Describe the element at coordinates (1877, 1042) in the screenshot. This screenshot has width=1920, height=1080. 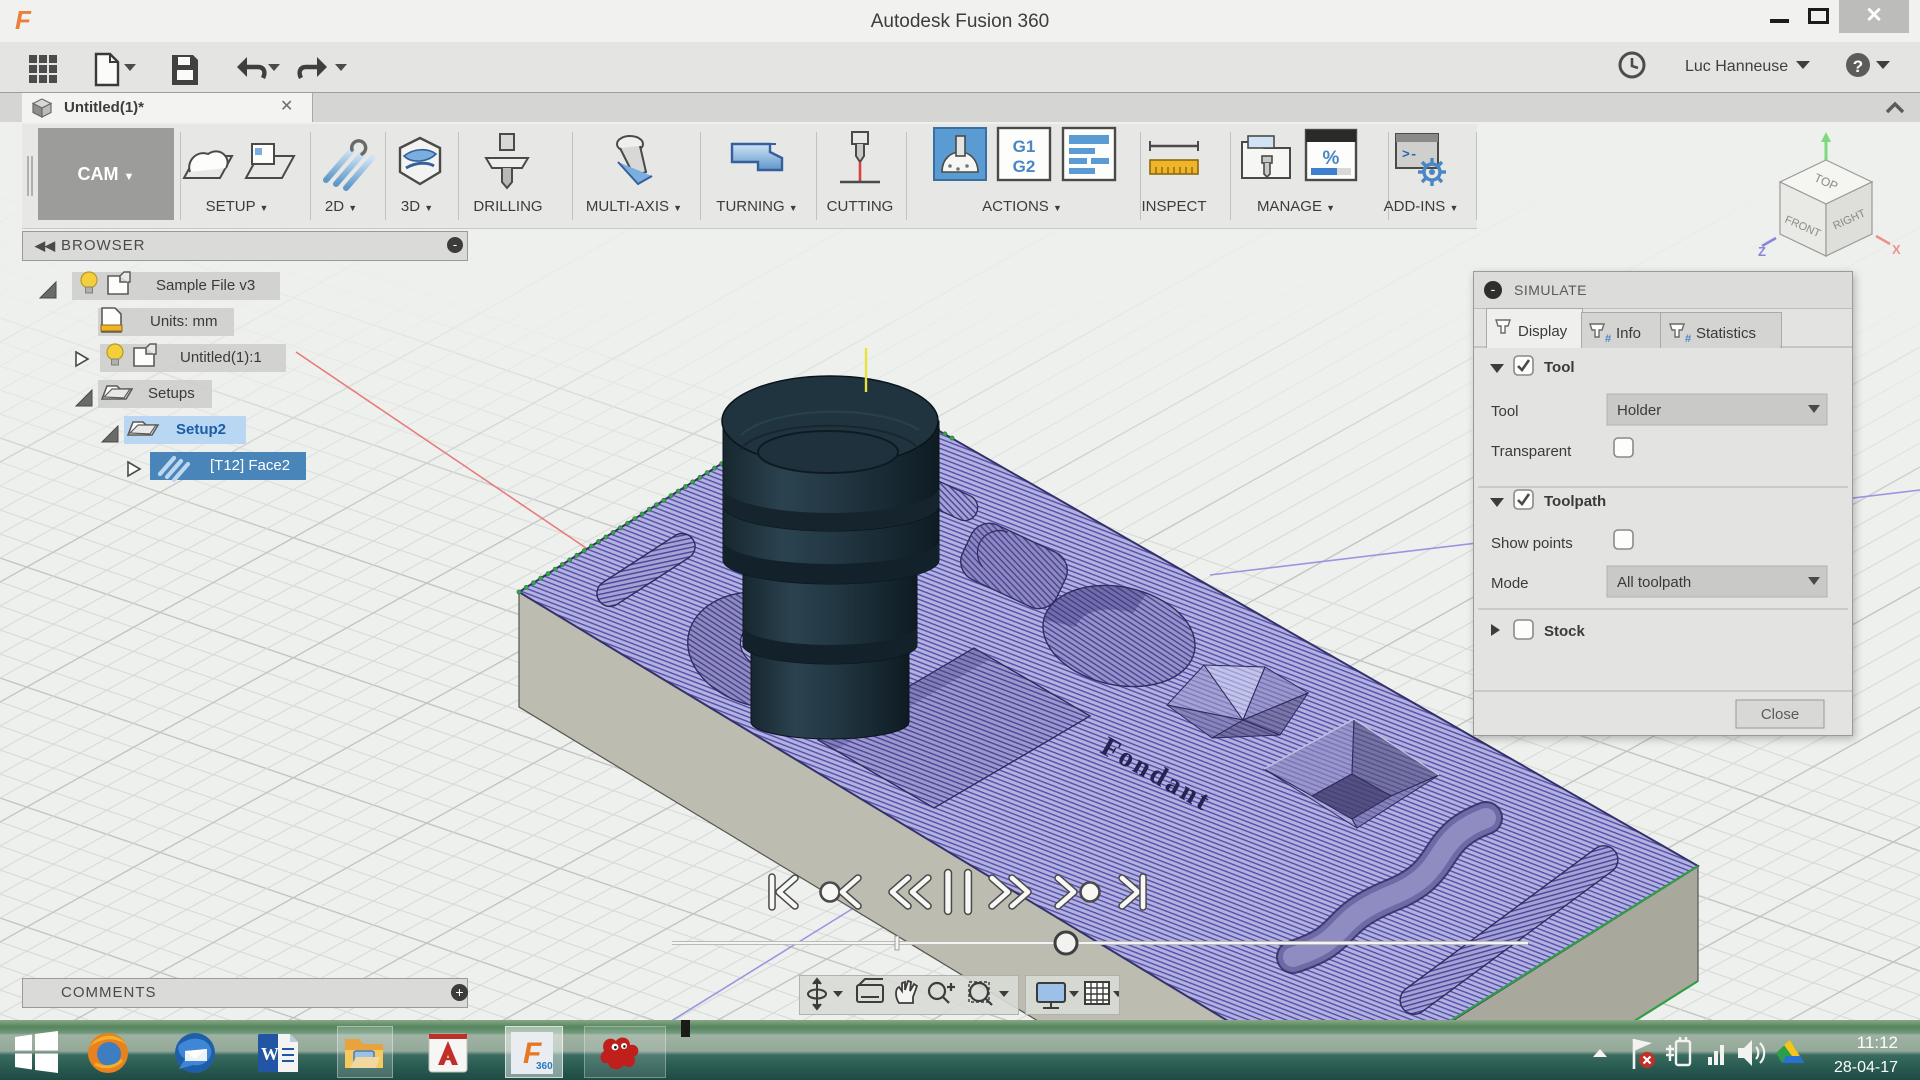
I see `svg-text: 11:12` at that location.